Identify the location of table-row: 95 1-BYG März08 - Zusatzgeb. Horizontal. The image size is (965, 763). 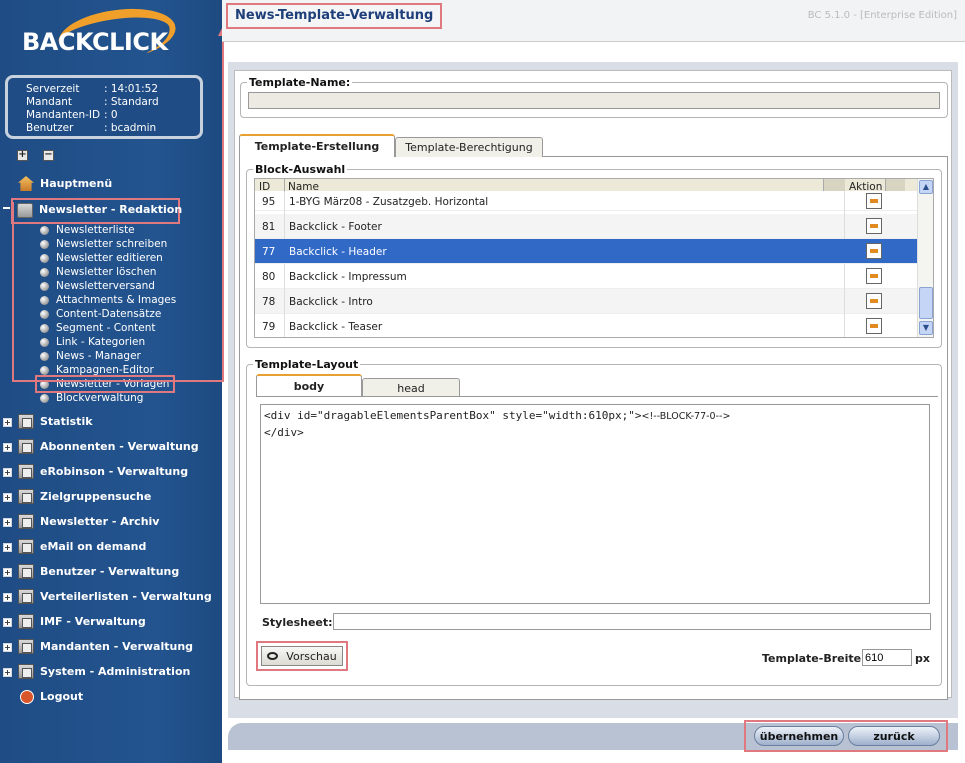
(587, 203).